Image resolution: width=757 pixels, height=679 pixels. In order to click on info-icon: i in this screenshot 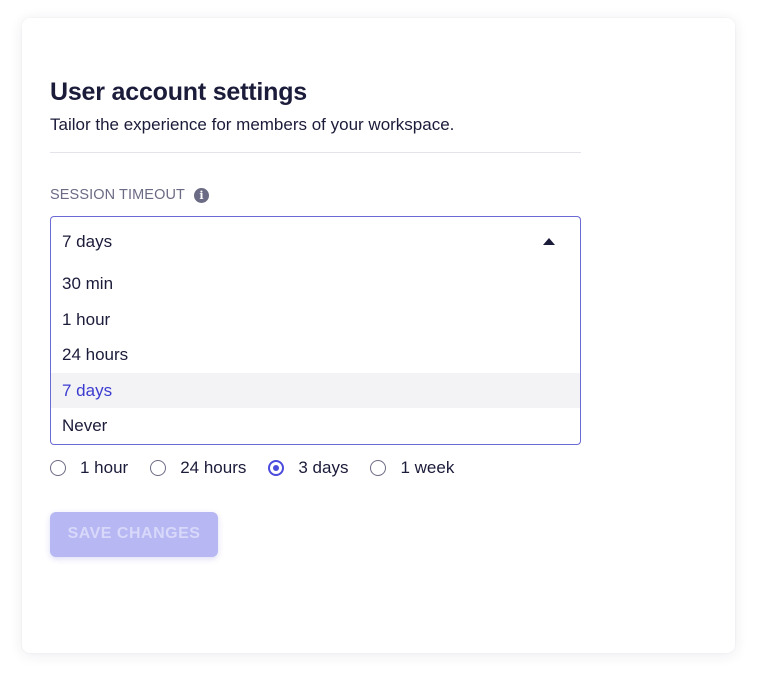, I will do `click(201, 195)`.